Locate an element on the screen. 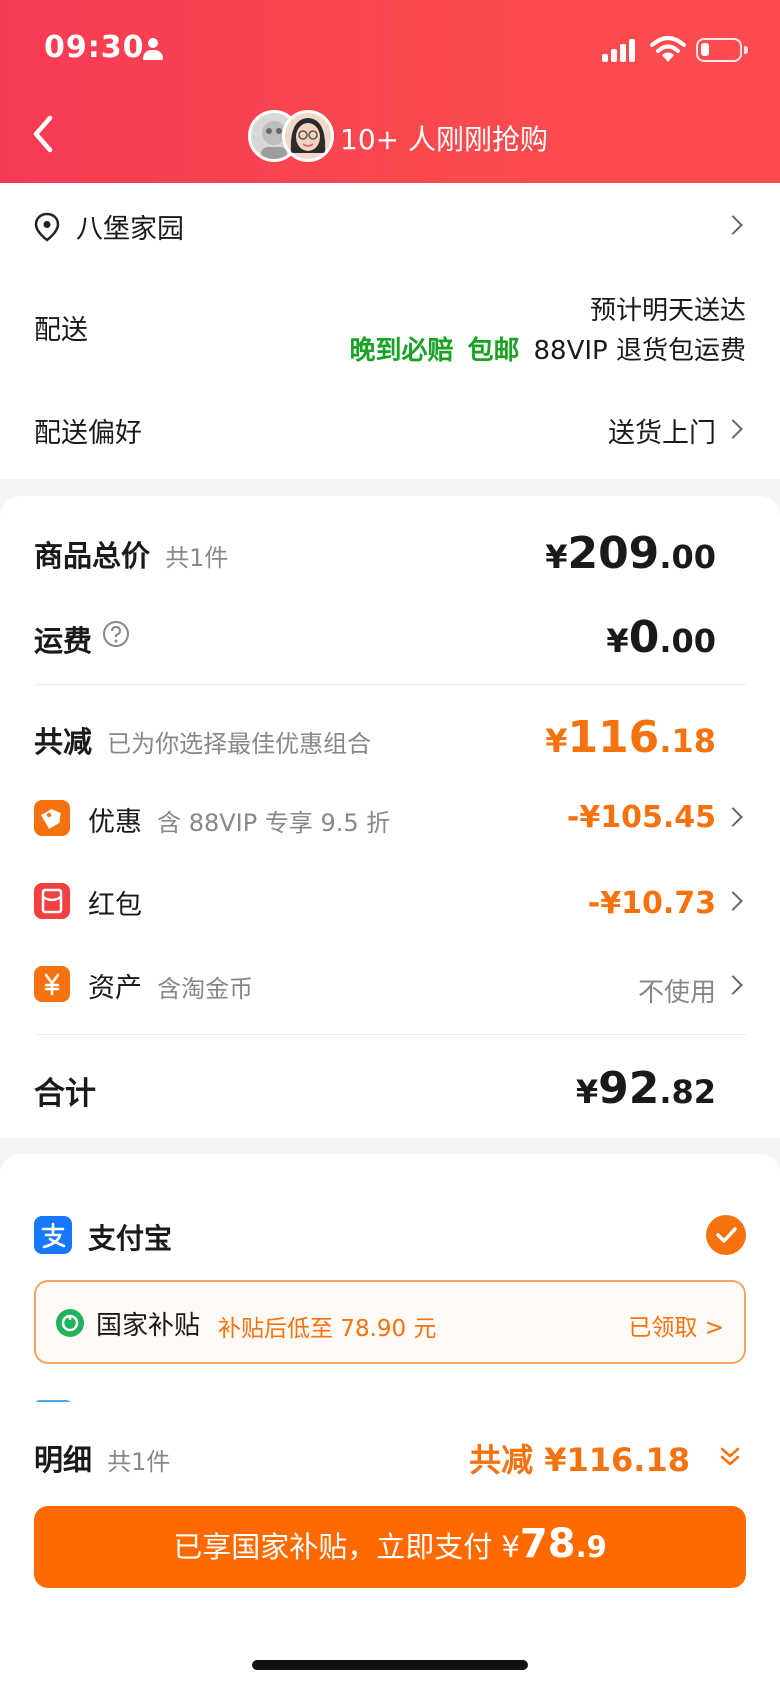 The height and width of the screenshot is (1688, 780). shipping-row: 运费 is located at coordinates (63, 639).